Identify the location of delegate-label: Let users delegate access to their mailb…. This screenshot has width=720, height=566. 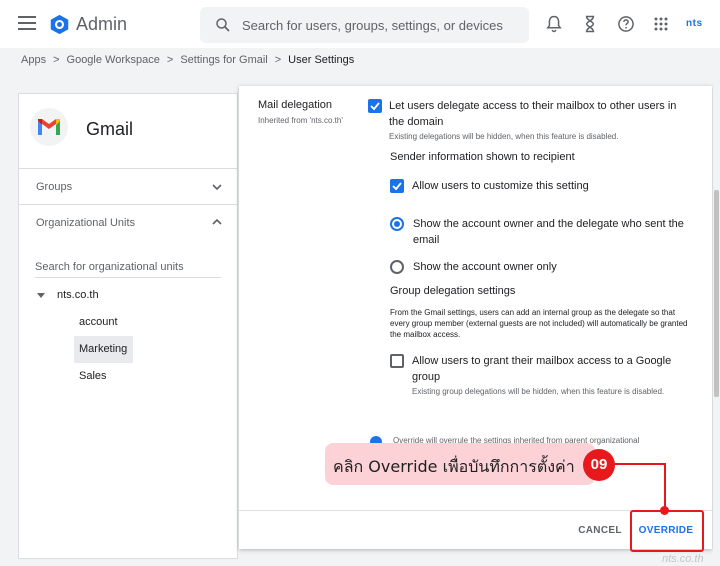
(539, 114).